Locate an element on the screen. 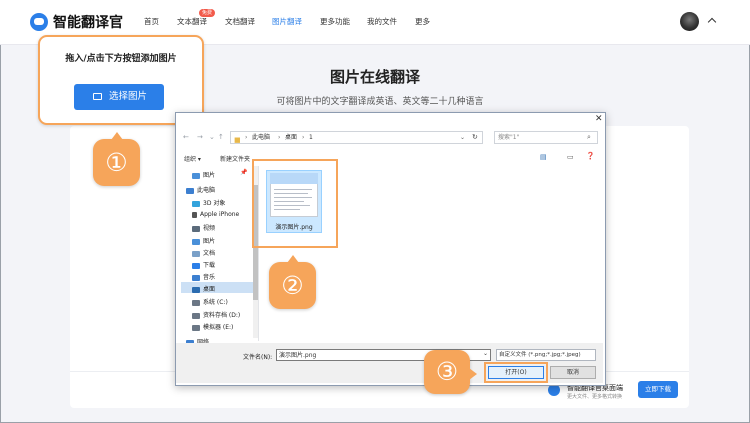 The width and height of the screenshot is (750, 423). select-image-label: 选择图片 is located at coordinates (128, 96).